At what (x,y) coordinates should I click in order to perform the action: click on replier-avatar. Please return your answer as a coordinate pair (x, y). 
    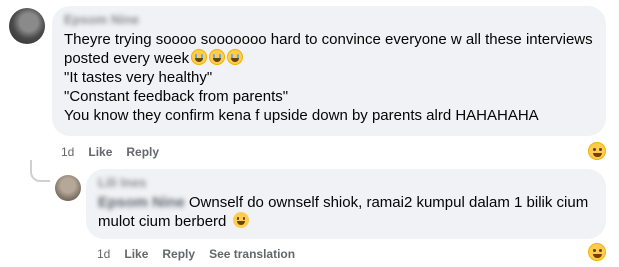
    Looking at the image, I should click on (68, 188).